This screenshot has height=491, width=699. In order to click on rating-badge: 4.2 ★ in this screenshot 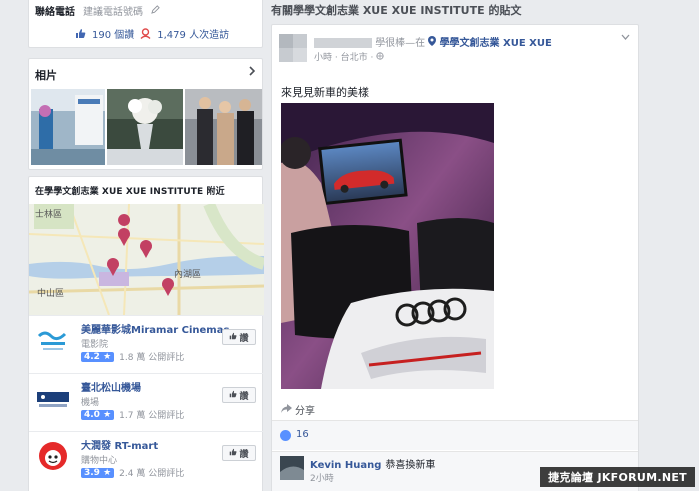, I will do `click(98, 356)`.